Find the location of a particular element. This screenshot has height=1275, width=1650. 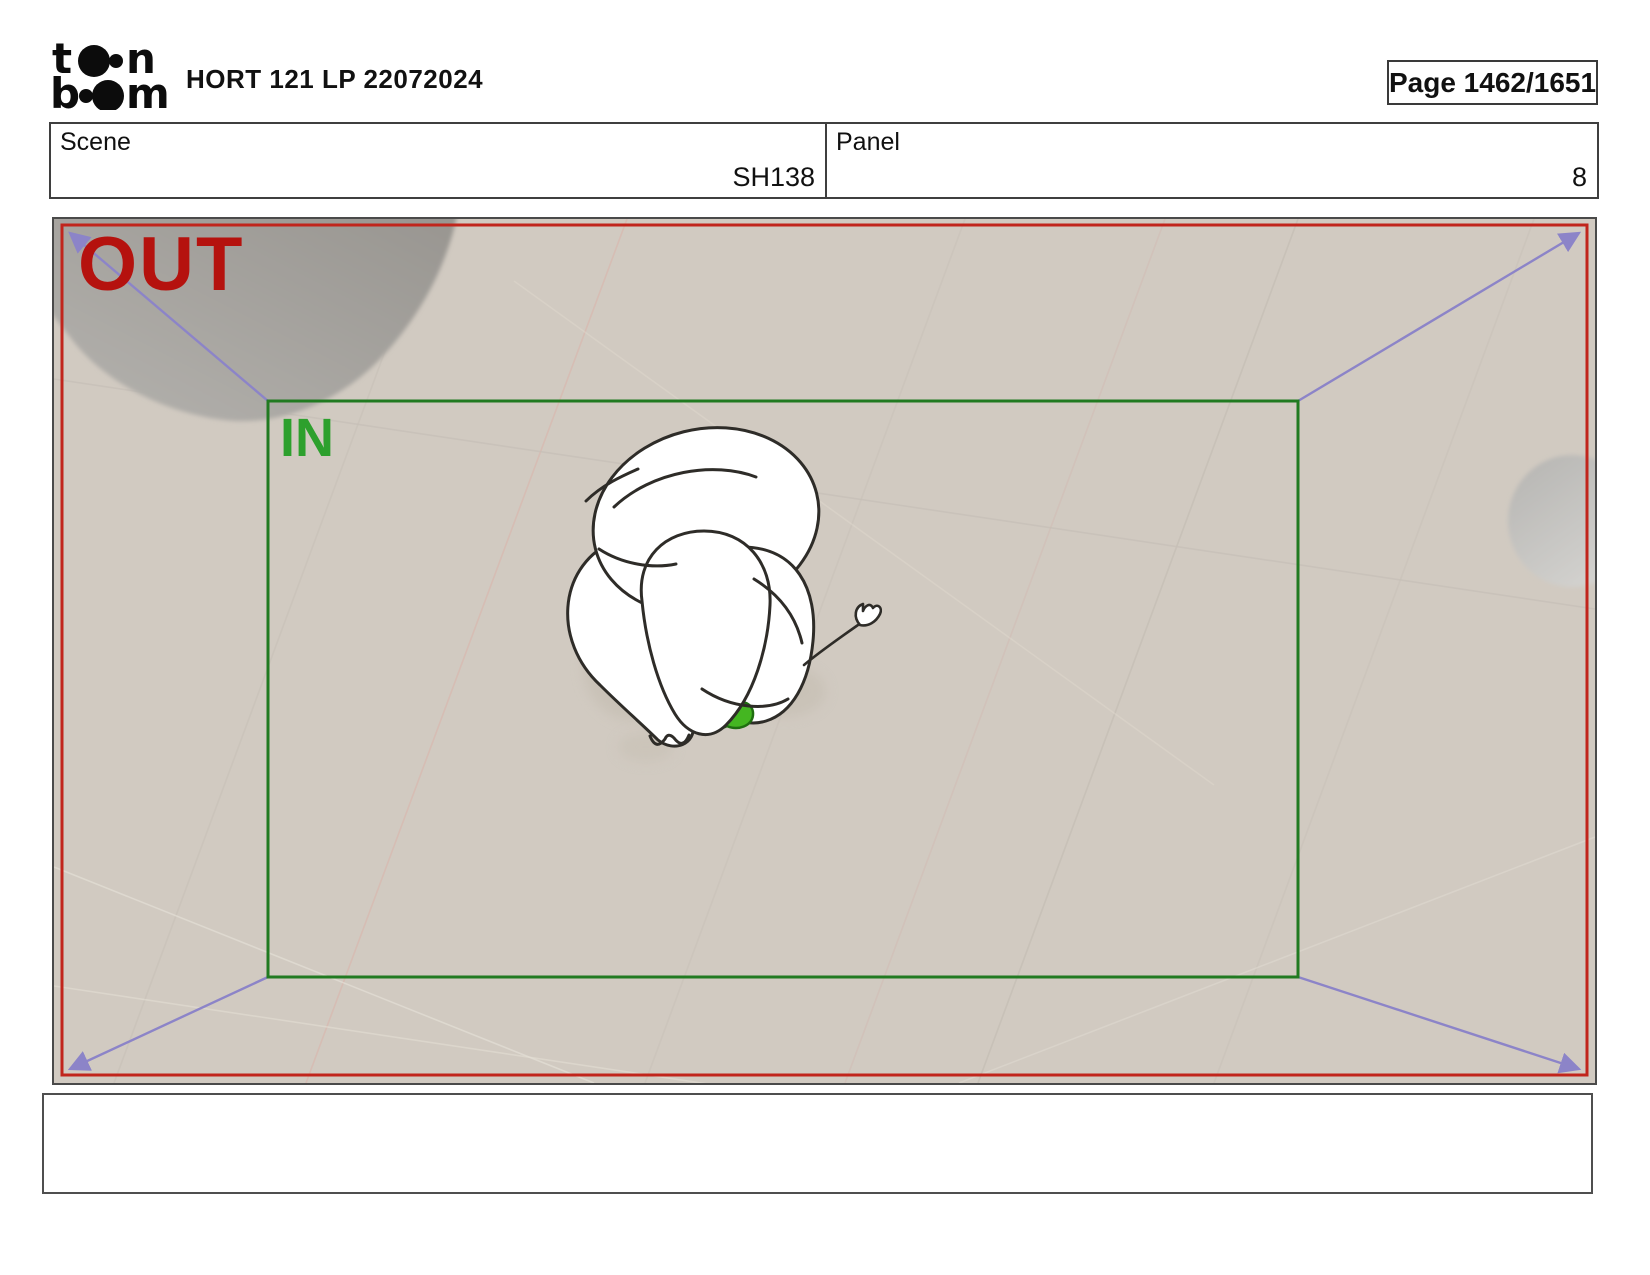

scene-panel-row: Scene SH138 Panel 8 is located at coordinates (824, 160).